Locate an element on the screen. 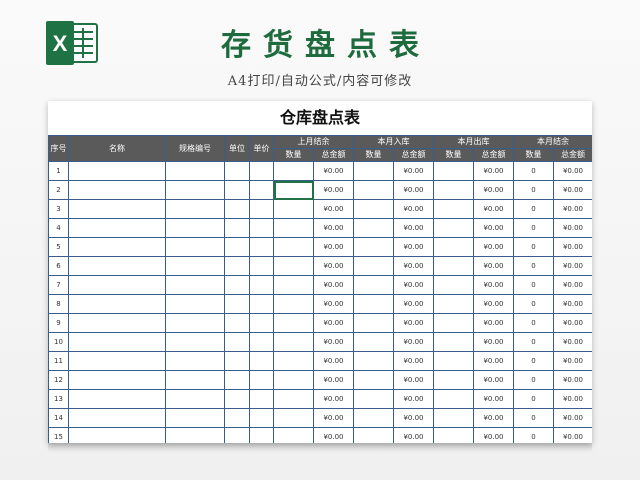 The image size is (640, 480). cell-seq: 6 is located at coordinates (58, 266).